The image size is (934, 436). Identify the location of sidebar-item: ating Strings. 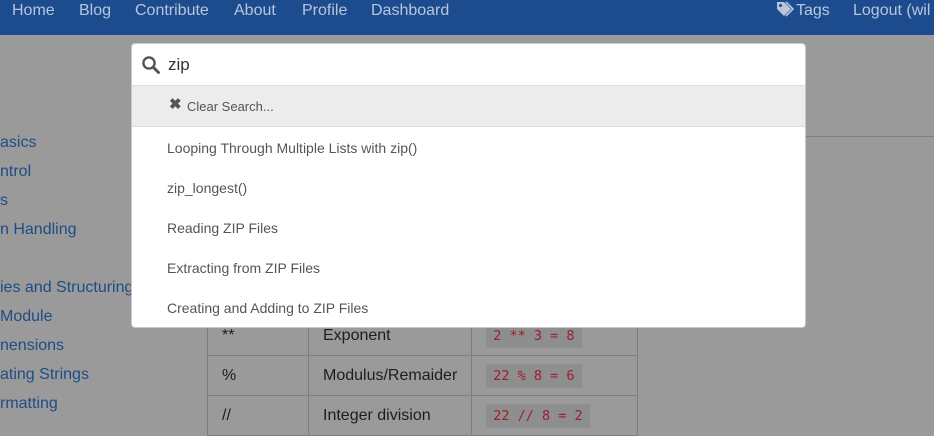
(44, 375).